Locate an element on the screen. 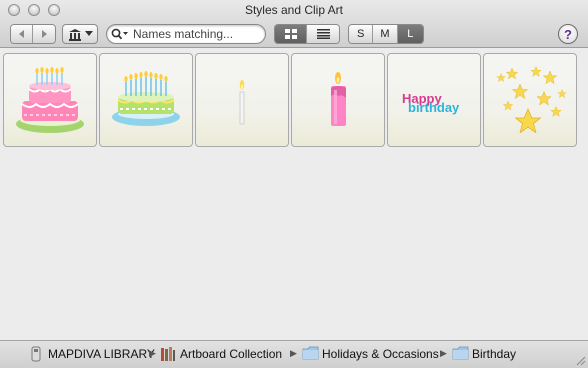 The image size is (588, 368). breadcrumb-item-artboard-collection: Artboard Collection is located at coordinates (231, 354).